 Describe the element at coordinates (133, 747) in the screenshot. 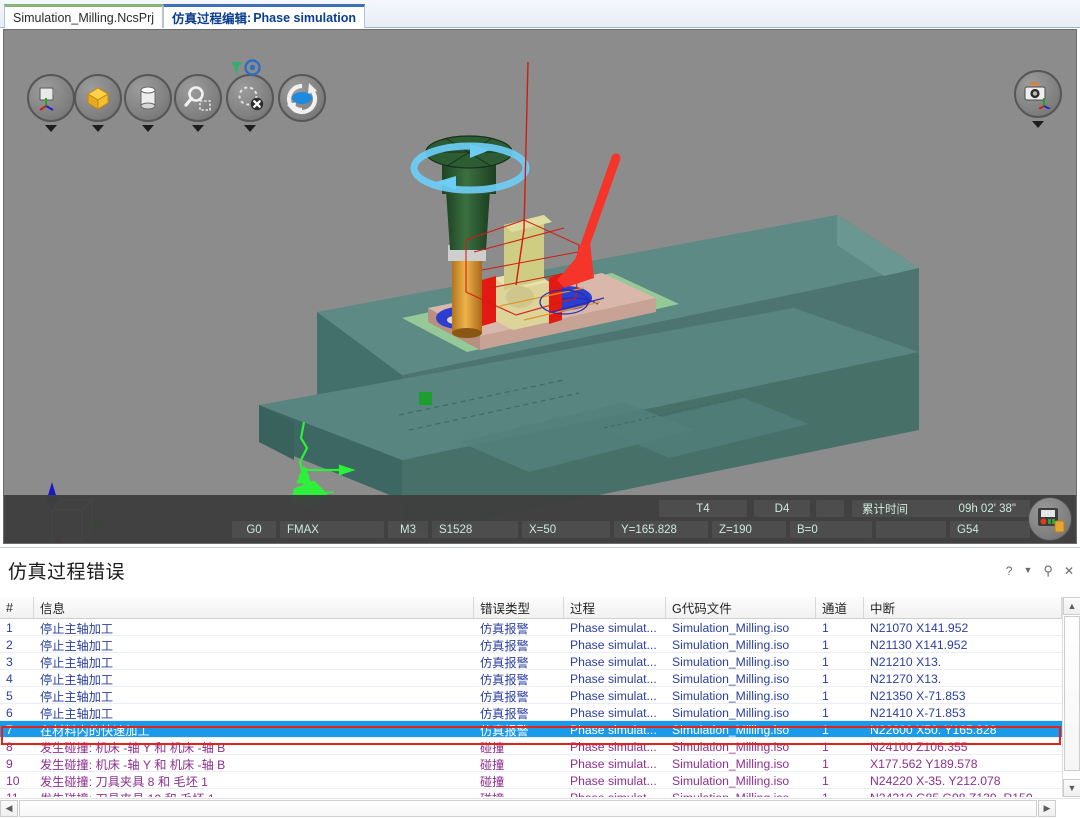

I see `cell-info: 发生碰撞: 机床 -轴 Y 和 机床 -轴 B` at that location.